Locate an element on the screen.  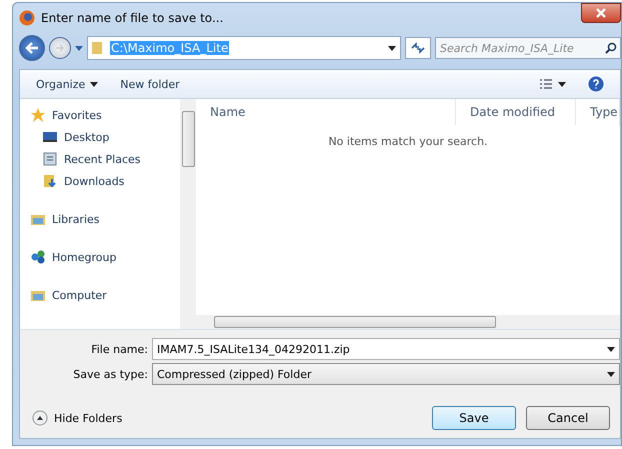
field-label: Save as type: is located at coordinates (110, 374).